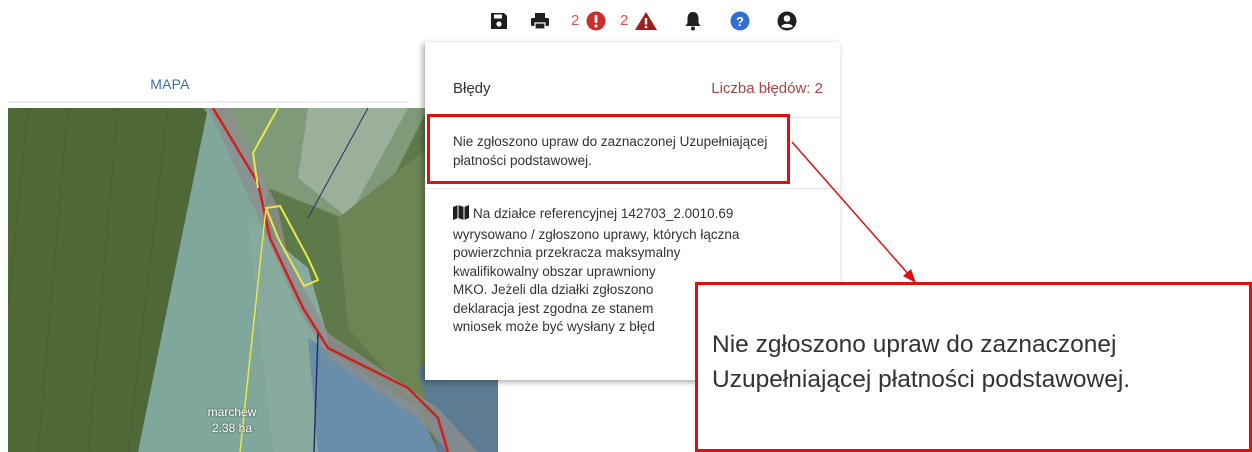 Image resolution: width=1252 pixels, height=452 pixels. I want to click on bell-icon, so click(693, 21).